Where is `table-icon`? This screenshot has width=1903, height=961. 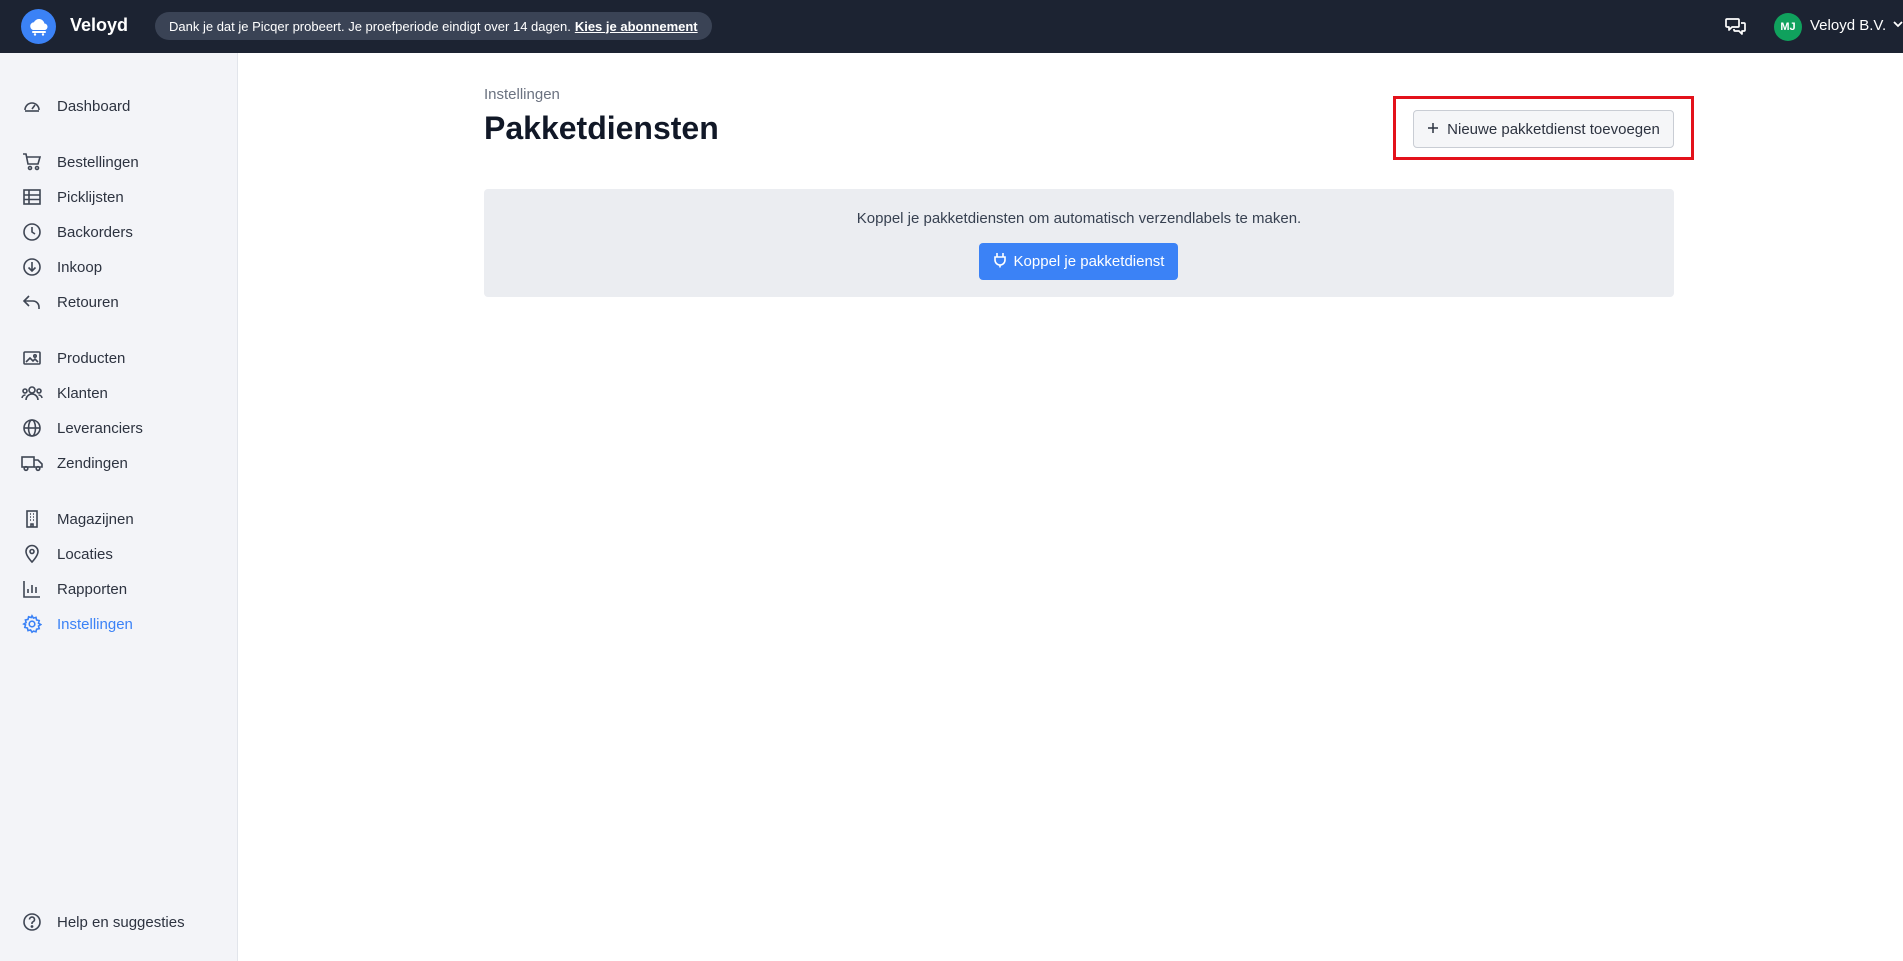 table-icon is located at coordinates (32, 197).